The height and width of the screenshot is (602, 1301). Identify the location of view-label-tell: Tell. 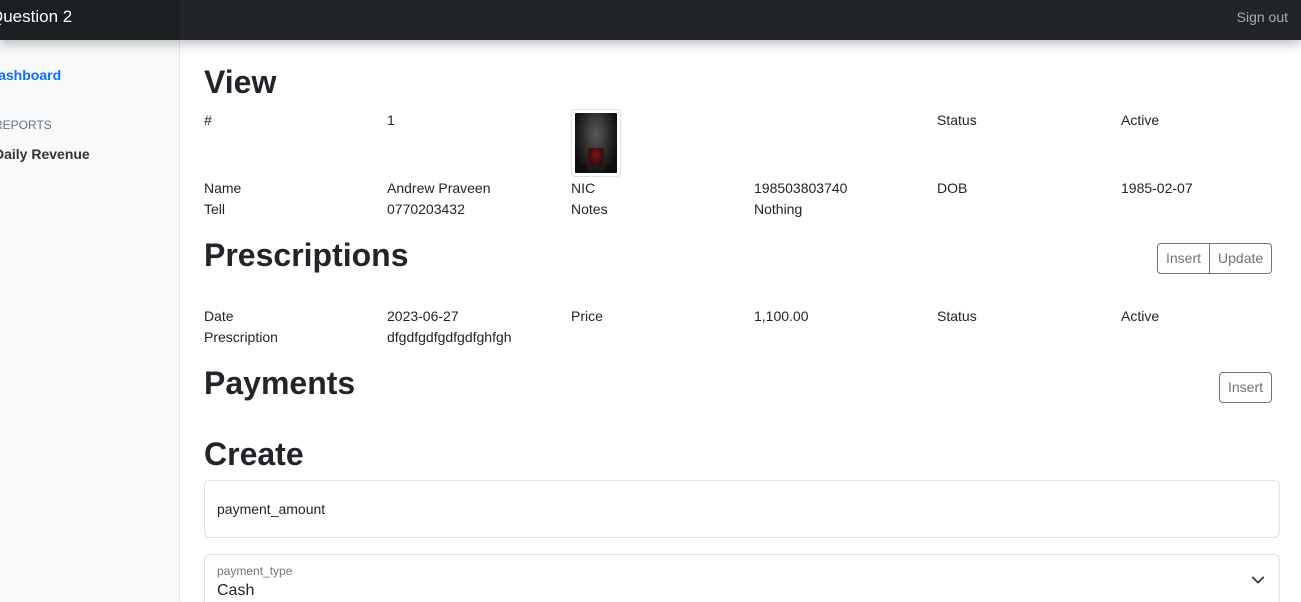
(215, 209).